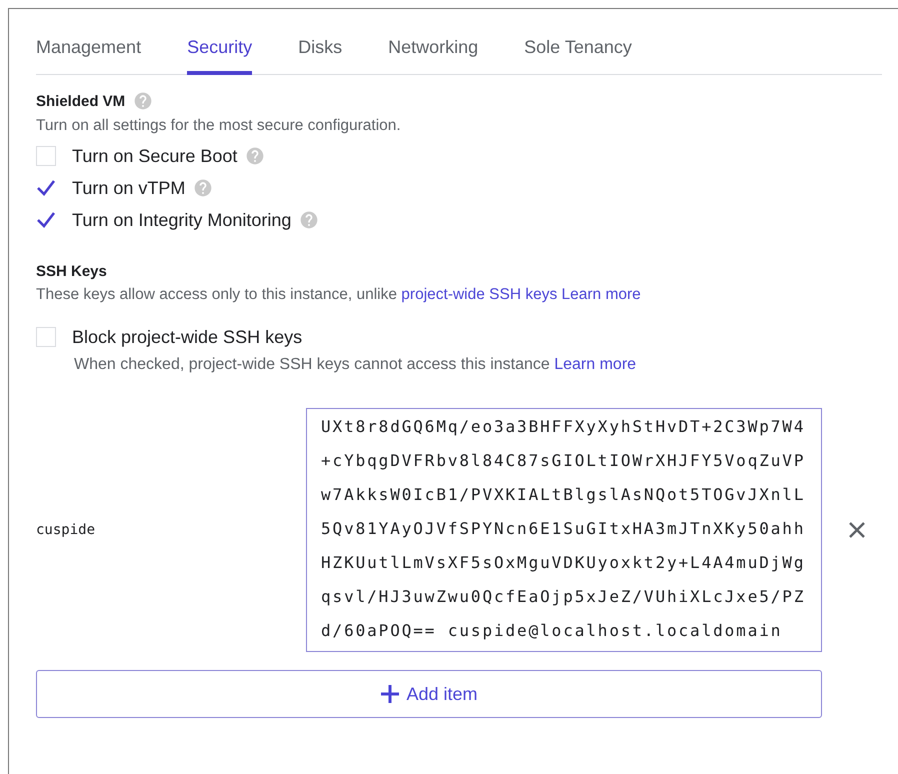 This screenshot has height=774, width=898. I want to click on close-button, so click(857, 530).